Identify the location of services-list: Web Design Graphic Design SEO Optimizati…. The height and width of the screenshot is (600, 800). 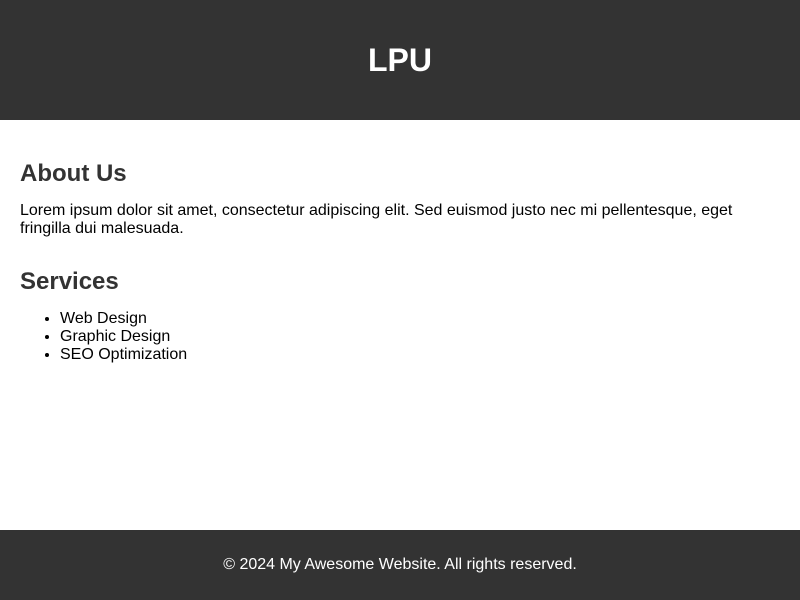
(400, 337).